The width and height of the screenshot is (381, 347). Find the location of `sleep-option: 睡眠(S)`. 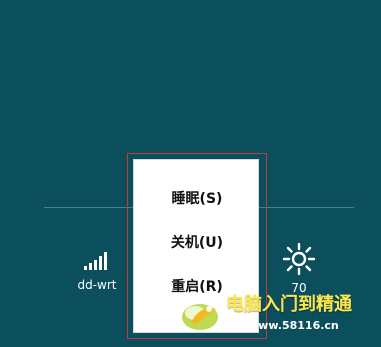

sleep-option: 睡眠(S) is located at coordinates (196, 199).